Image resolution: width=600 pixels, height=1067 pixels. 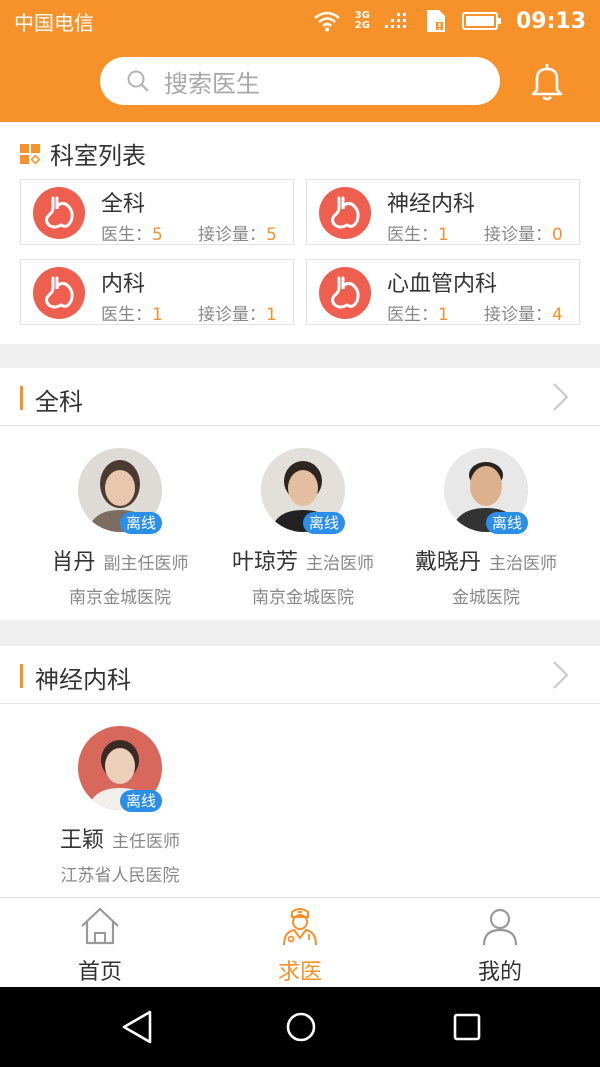 What do you see at coordinates (499, 972) in the screenshot?
I see `tab-label: 我的` at bounding box center [499, 972].